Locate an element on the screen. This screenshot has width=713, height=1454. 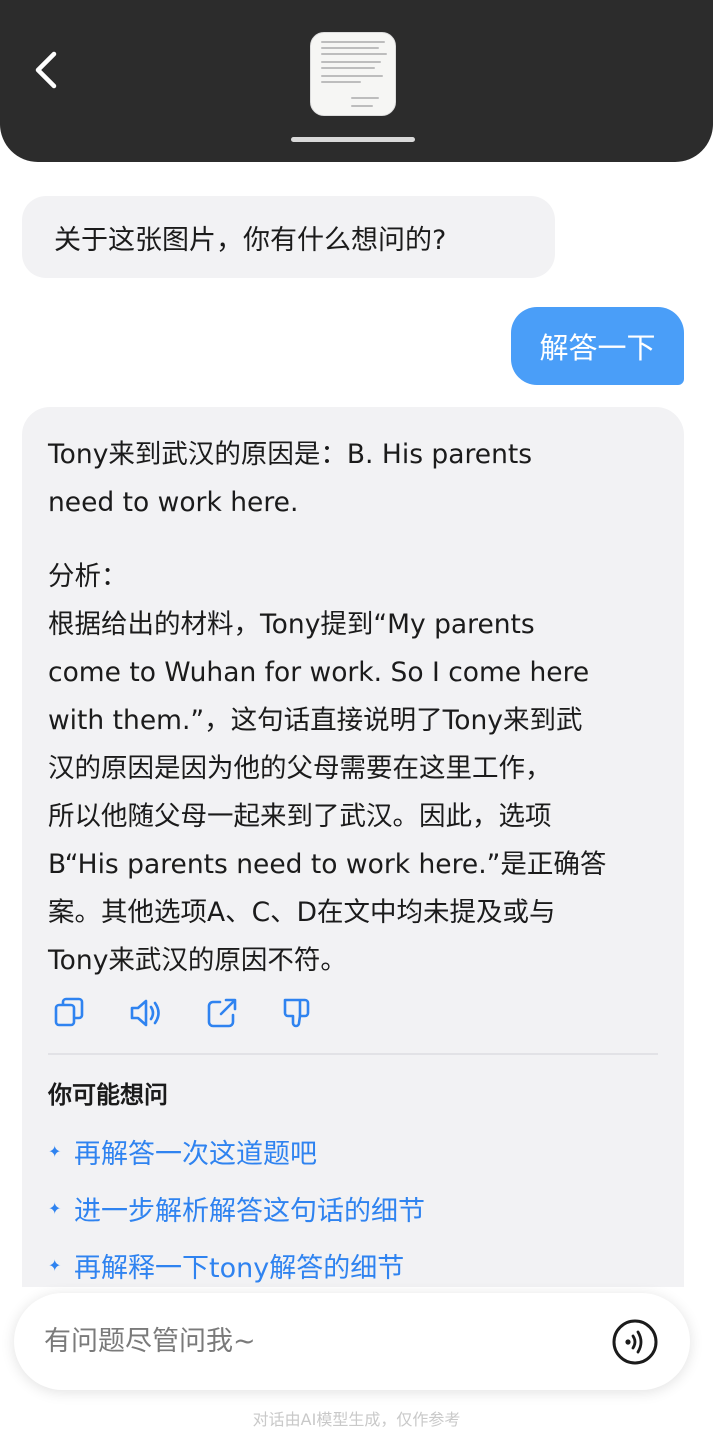
dislike-button is located at coordinates (298, 1013).